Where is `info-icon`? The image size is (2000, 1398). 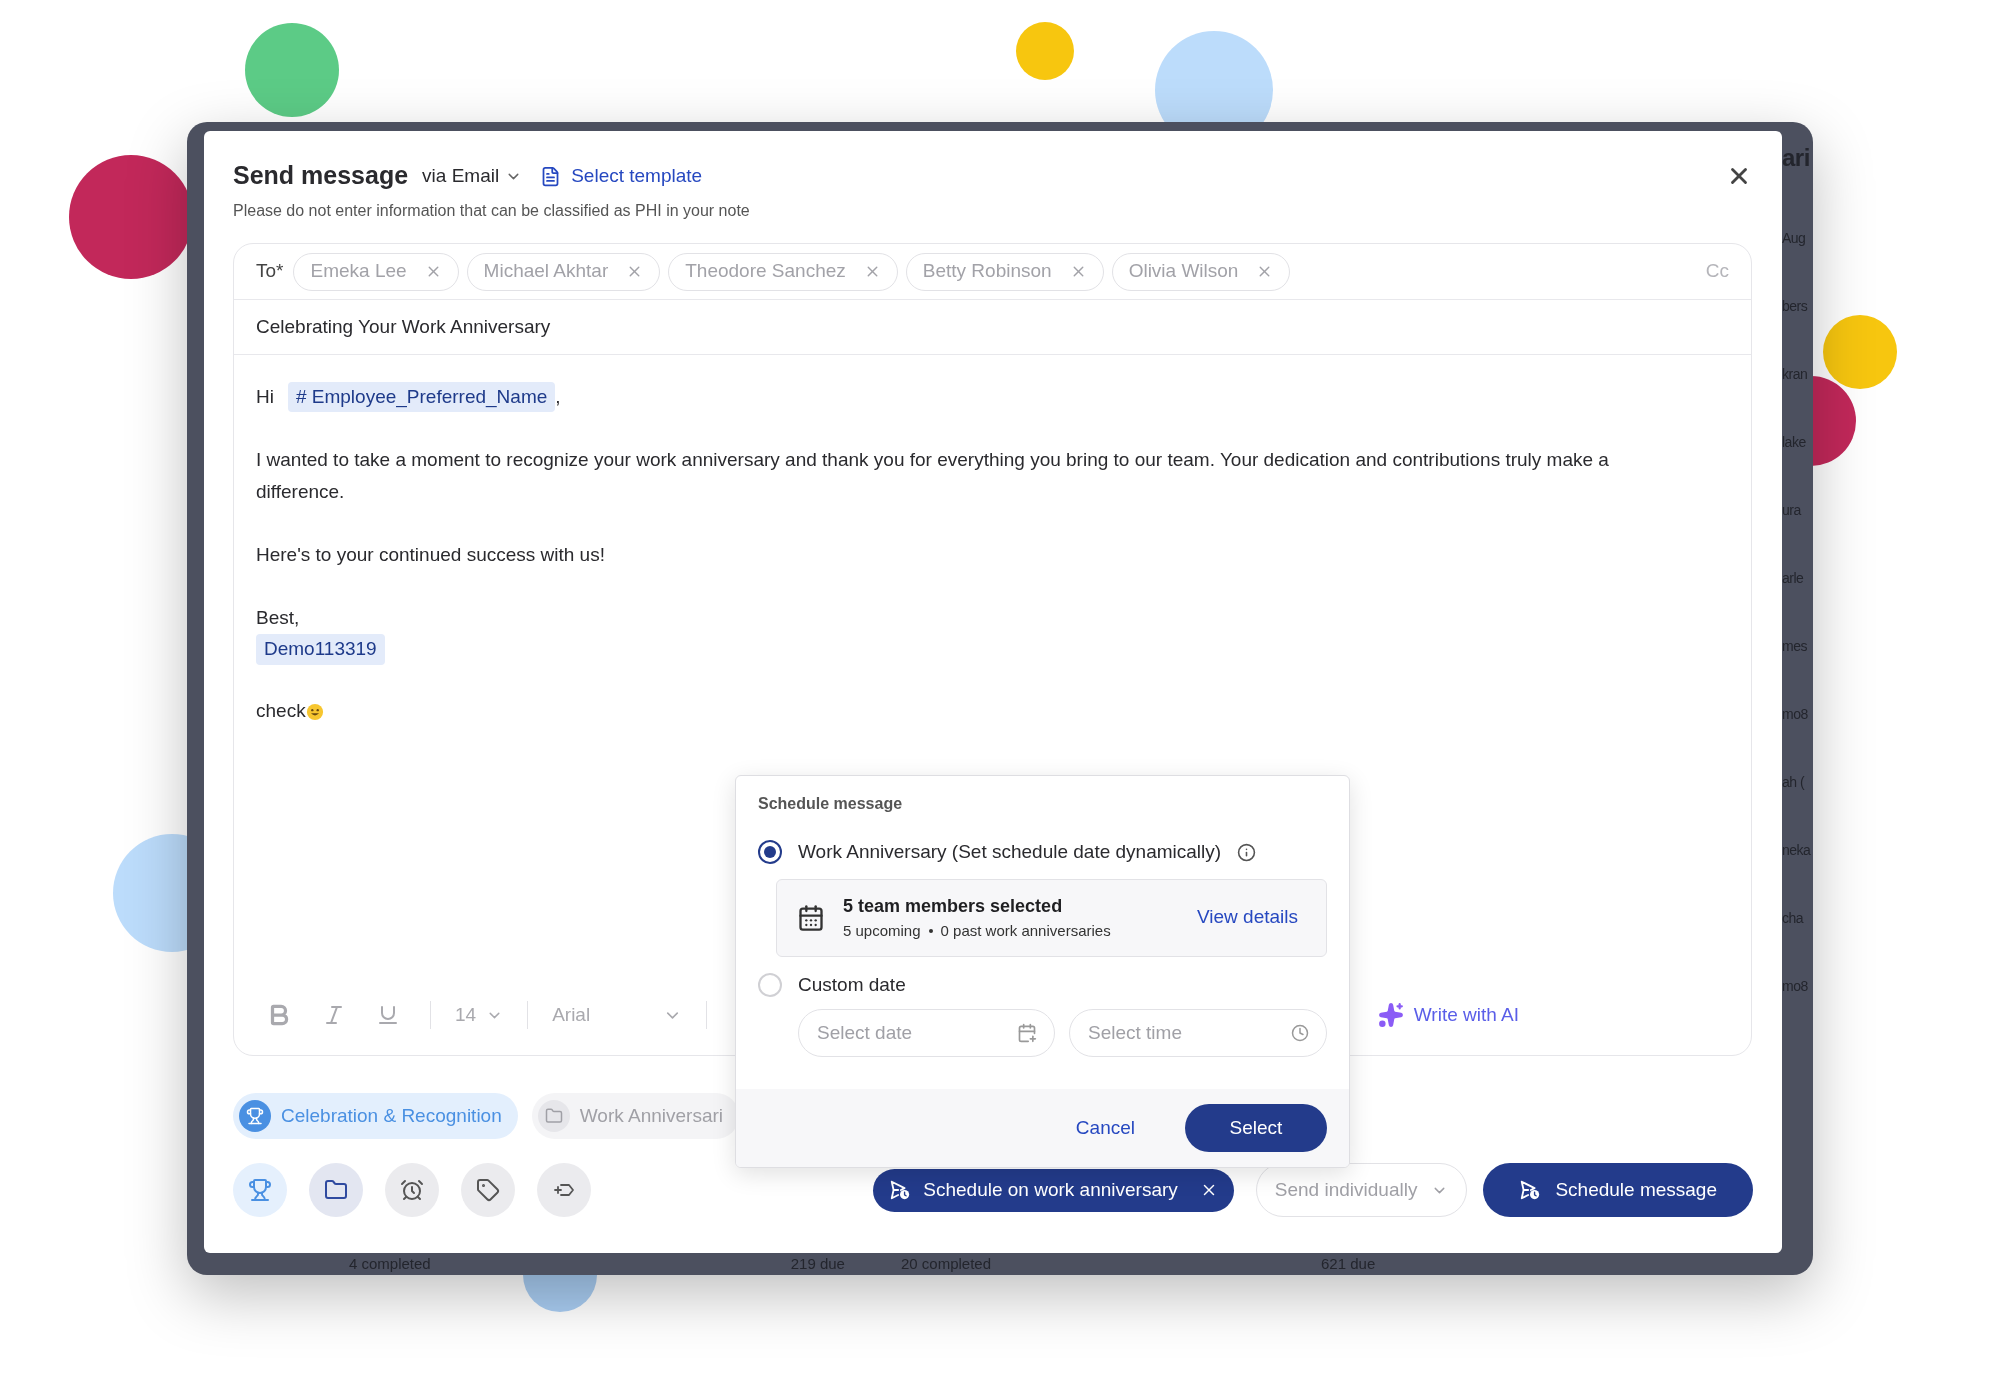
info-icon is located at coordinates (1247, 852).